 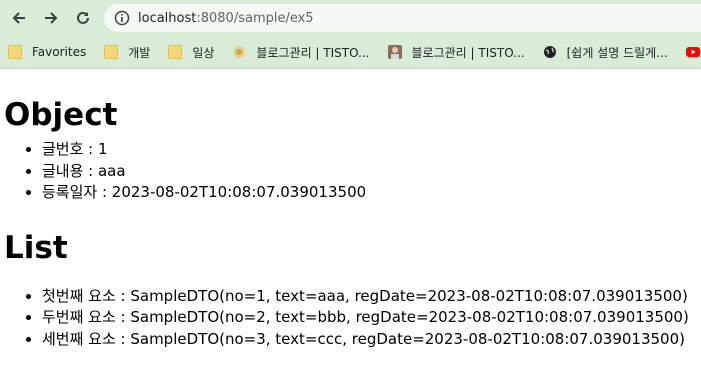 I want to click on reload-button, so click(x=83, y=18).